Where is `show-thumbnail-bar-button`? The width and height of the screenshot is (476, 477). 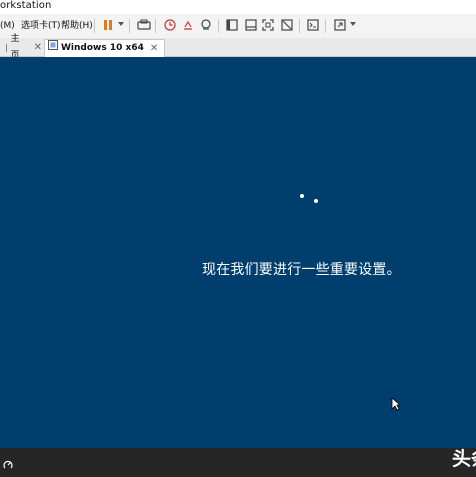
show-thumbnail-bar-button is located at coordinates (251, 26).